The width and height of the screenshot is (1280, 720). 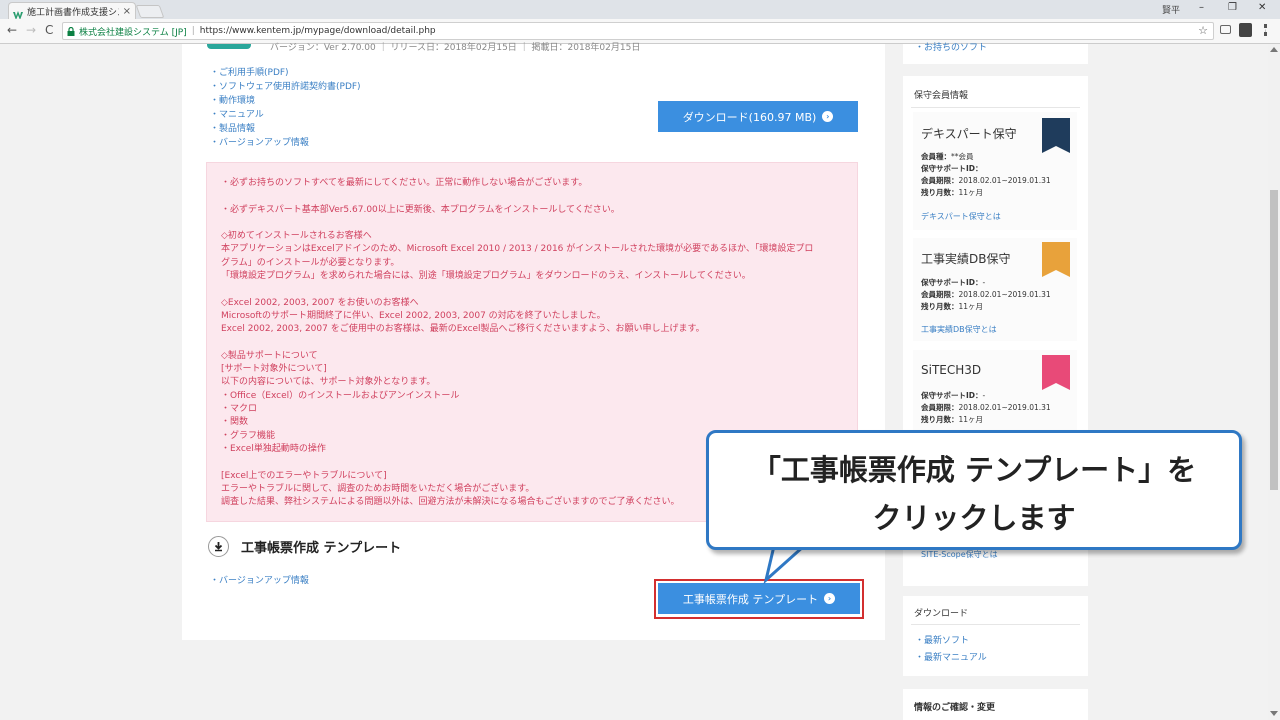 I want to click on notice-line: [サポート対象外について], so click(x=274, y=369).